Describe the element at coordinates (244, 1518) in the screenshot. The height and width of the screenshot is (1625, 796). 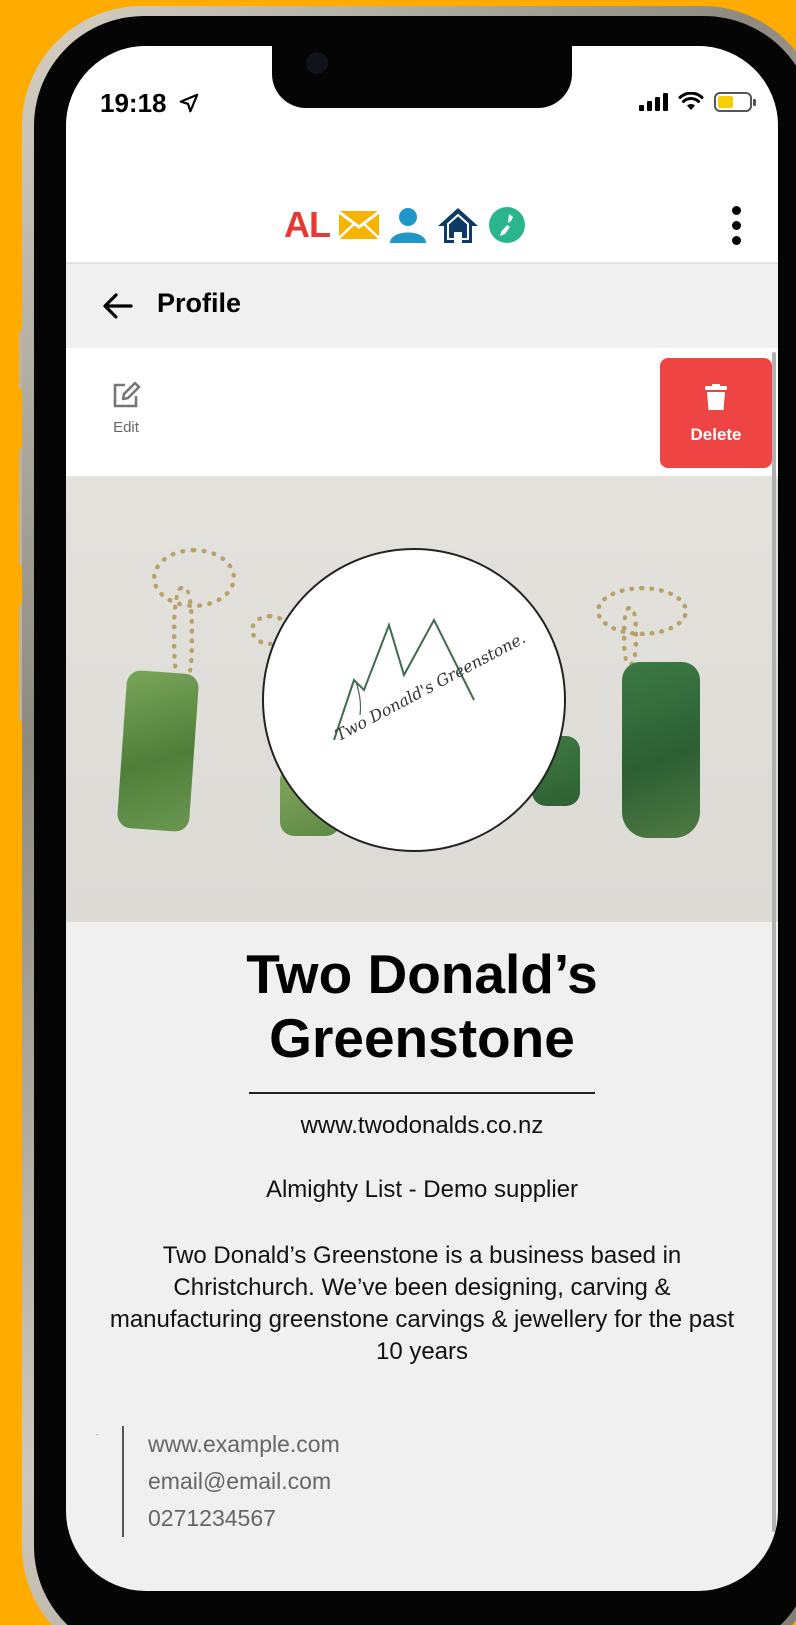
I see `contact-phone: 0271234567` at that location.